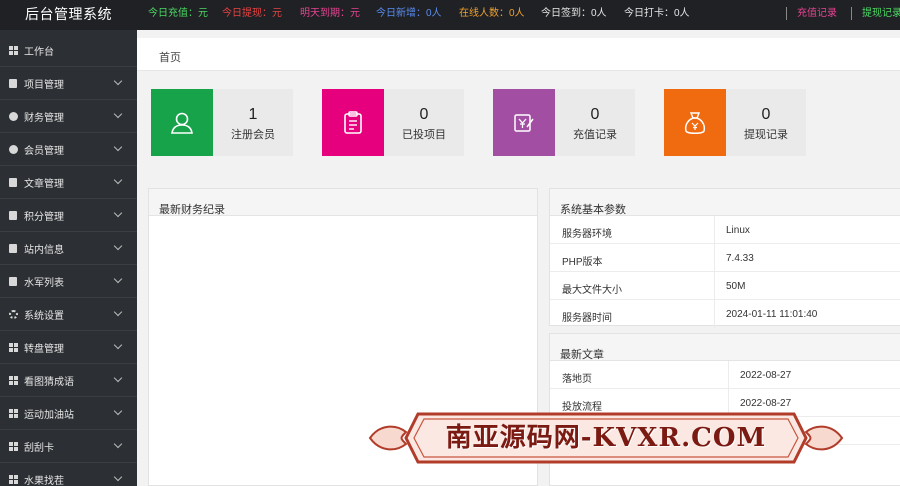 The image size is (900, 486). I want to click on param-key: 服务器环境, so click(587, 234).